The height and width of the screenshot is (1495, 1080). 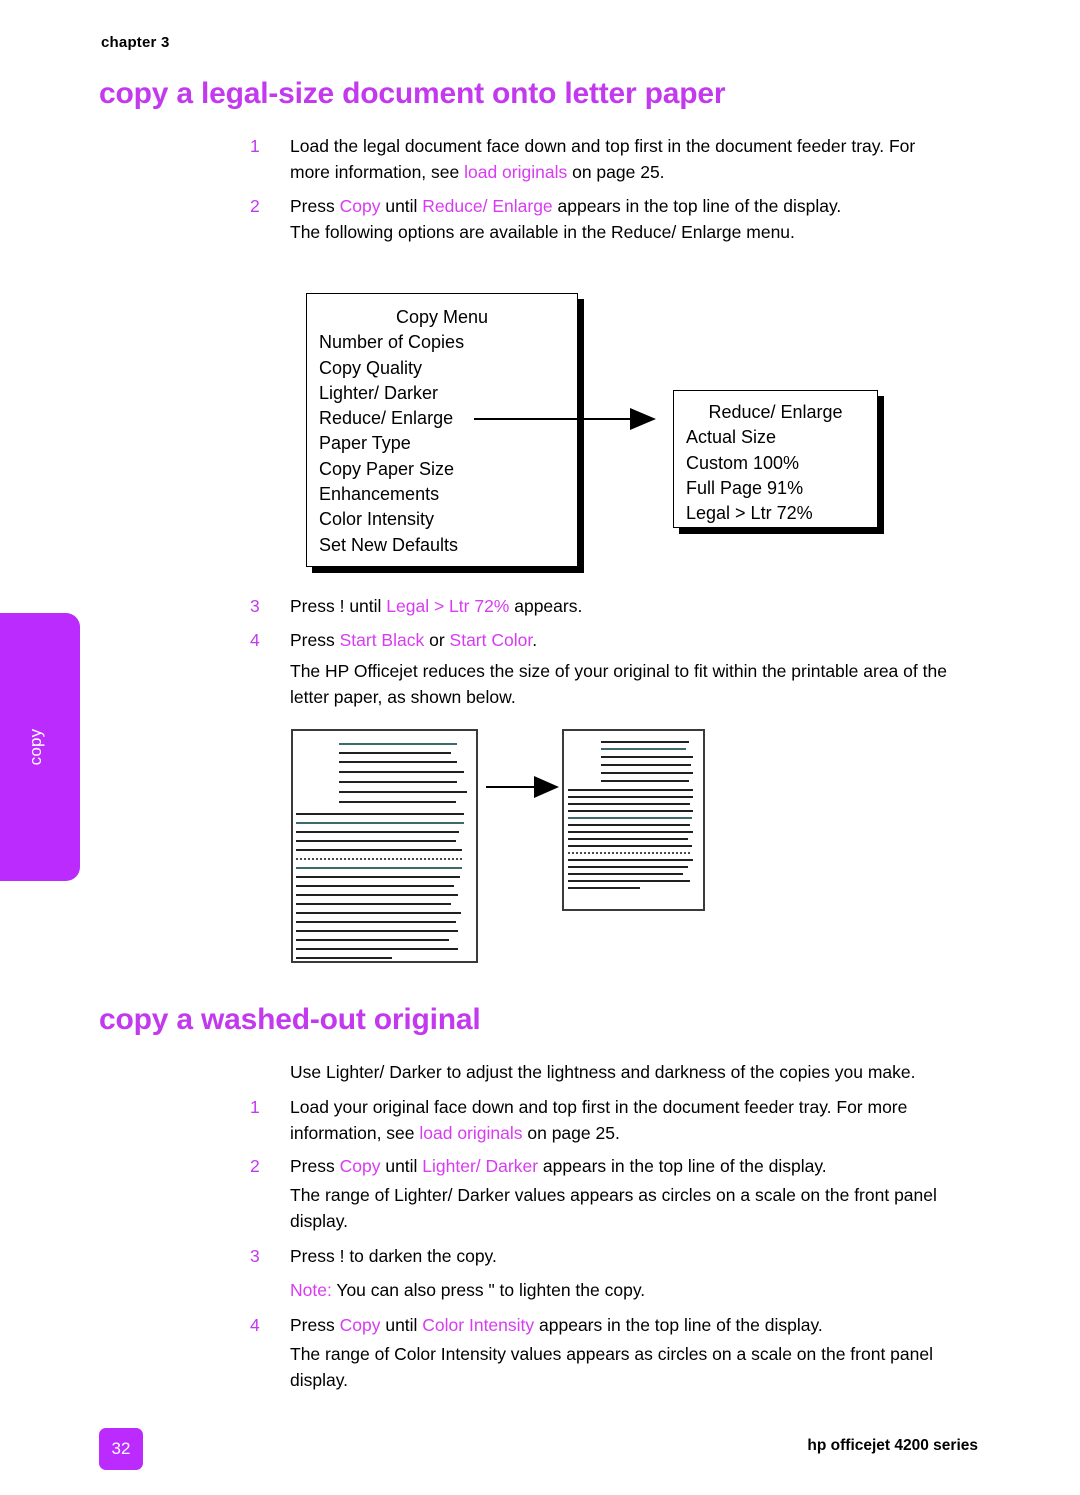 I want to click on step-text: Press ! until Legal > Ltr 72% appears., so click(x=624, y=606).